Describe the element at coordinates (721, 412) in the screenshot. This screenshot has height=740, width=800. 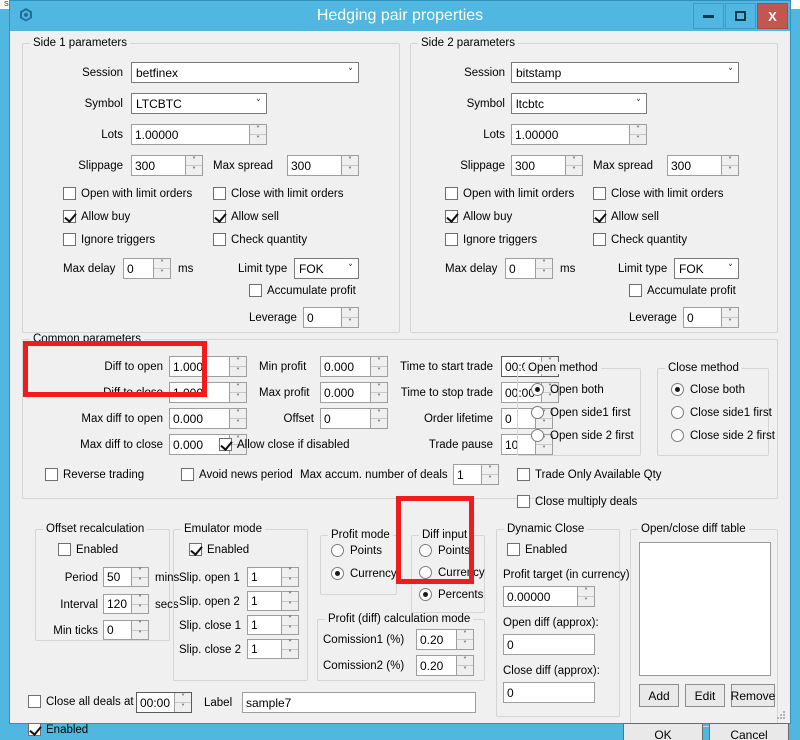
I see `close-method-option-side1-first: Close side1 first` at that location.